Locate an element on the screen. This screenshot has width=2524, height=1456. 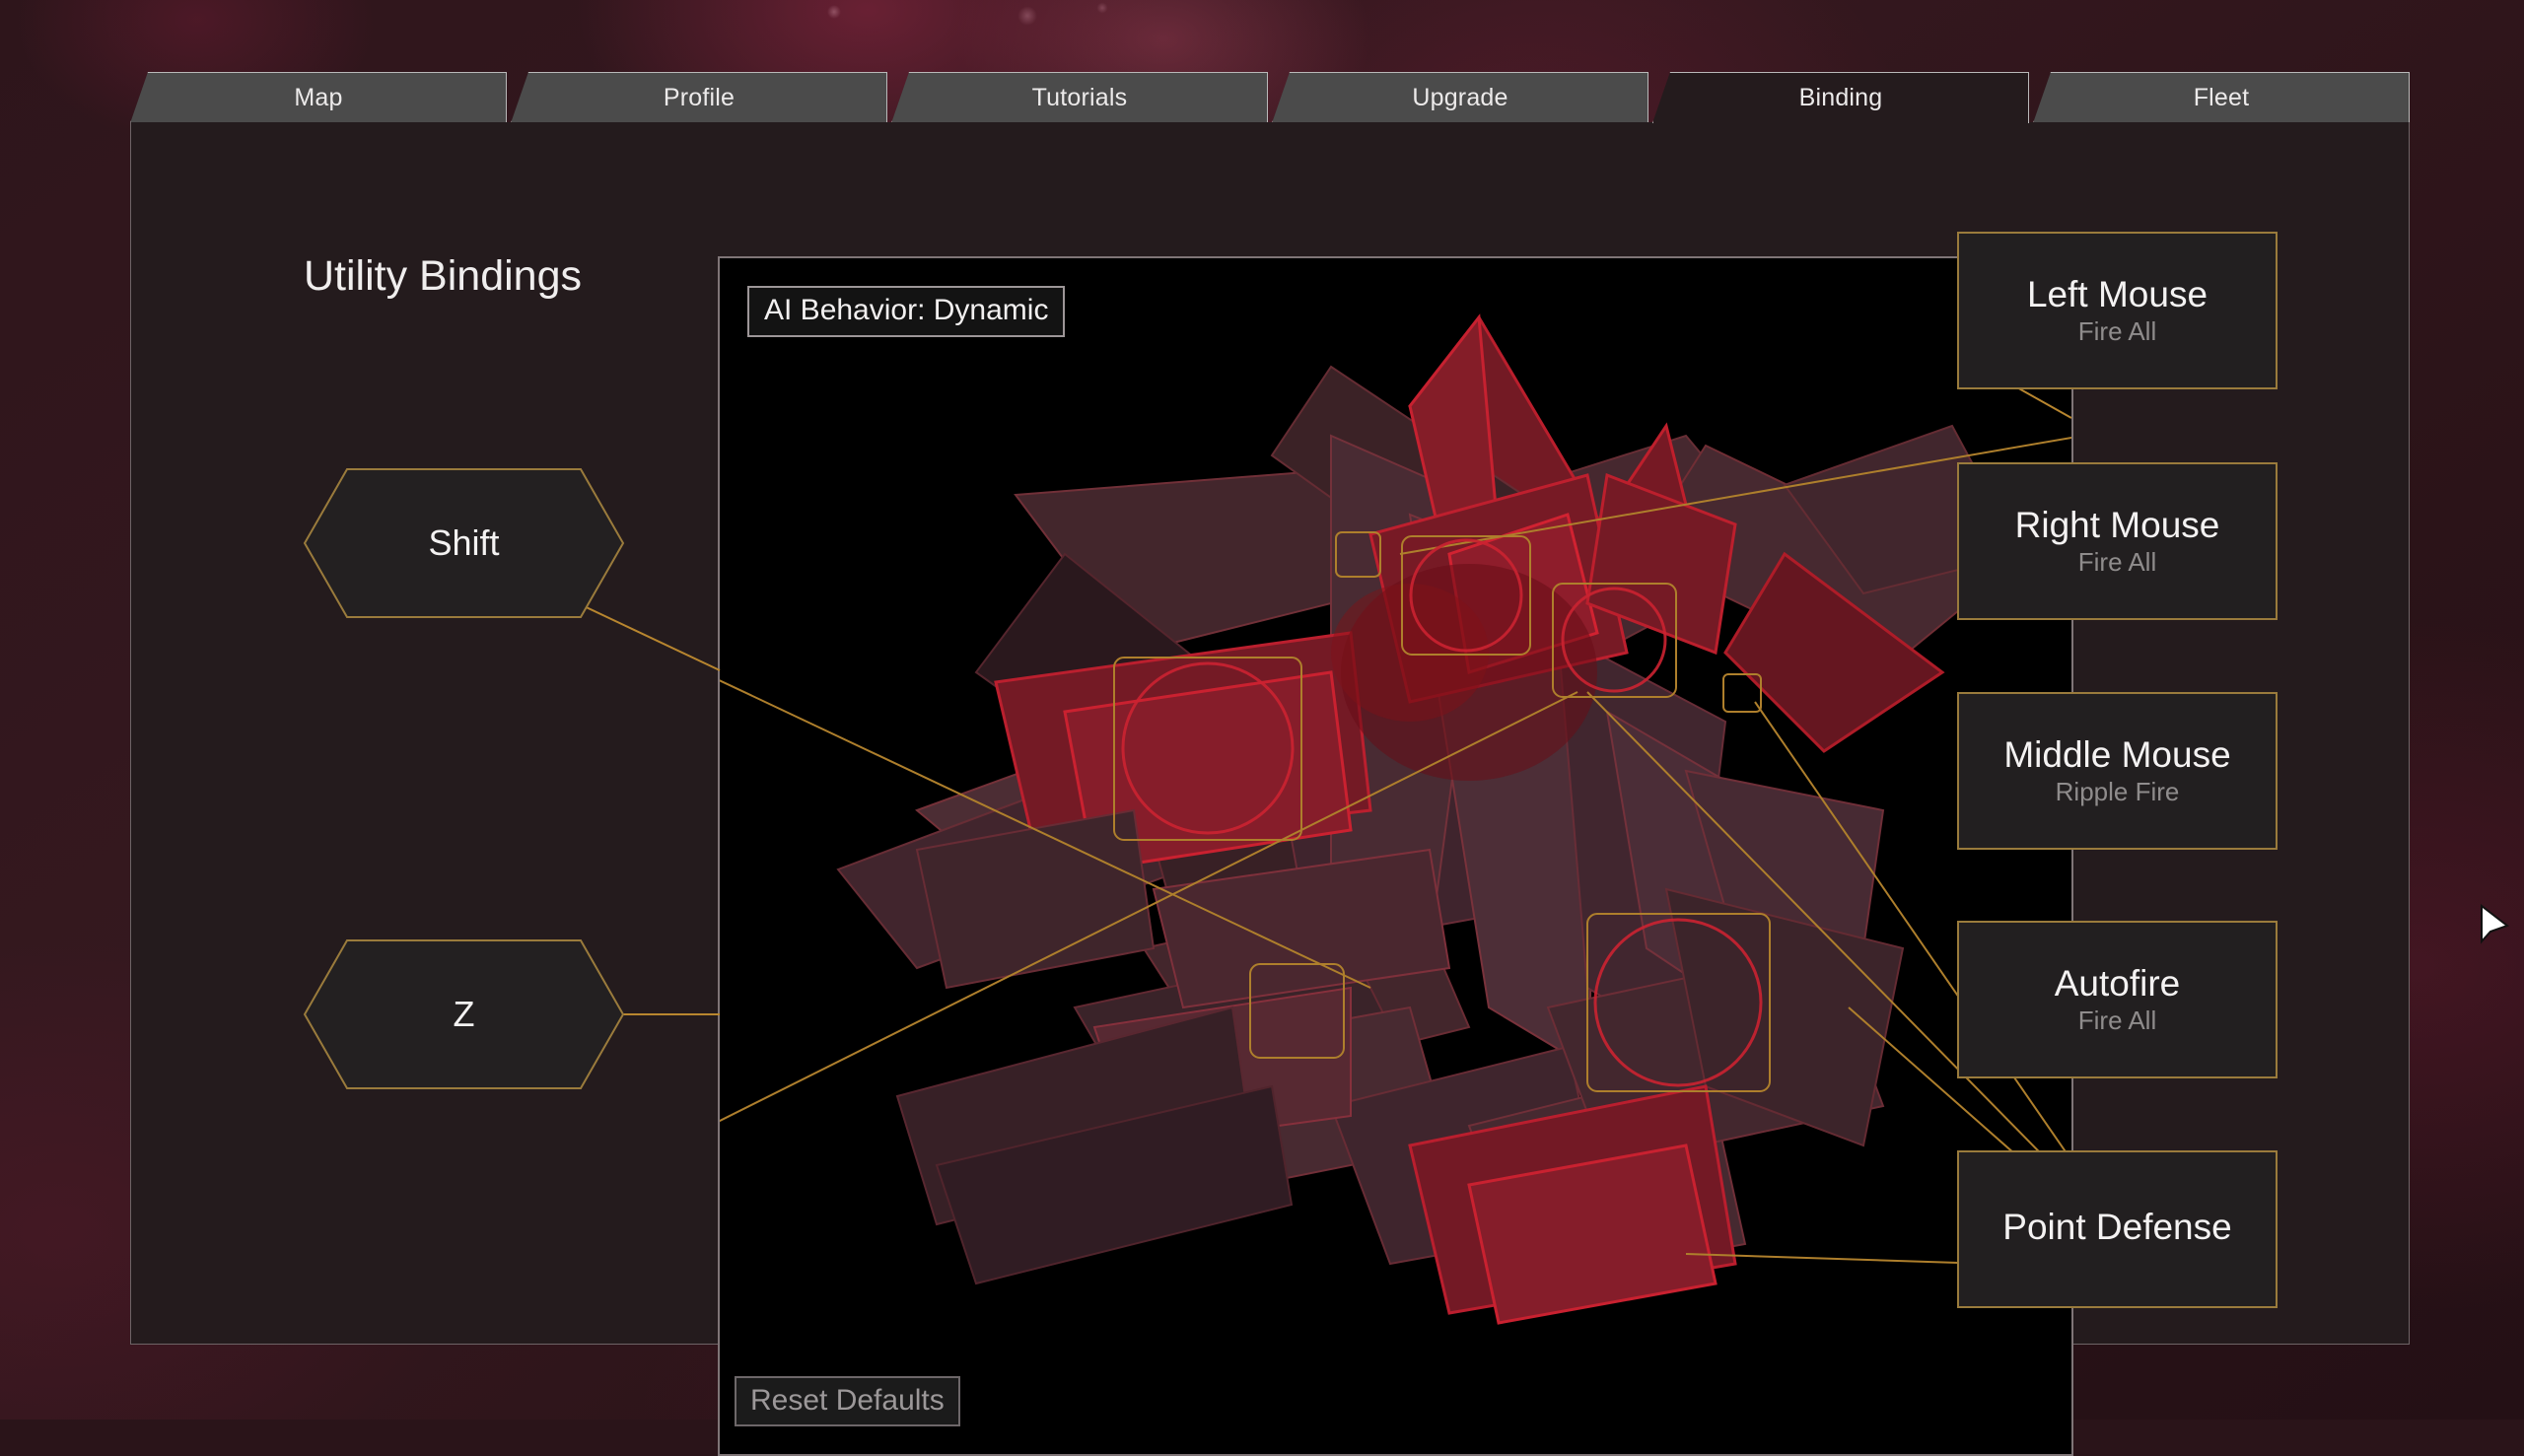
weapon-binding-title: Middle Mouse is located at coordinates (2116, 755).